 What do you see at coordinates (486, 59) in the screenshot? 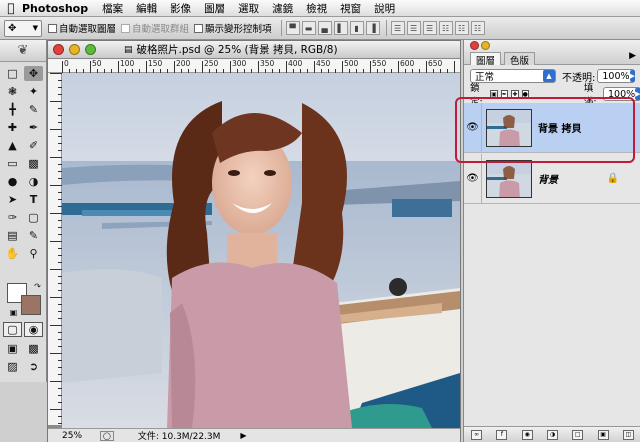
I see `tab-layers: 圖層` at bounding box center [486, 59].